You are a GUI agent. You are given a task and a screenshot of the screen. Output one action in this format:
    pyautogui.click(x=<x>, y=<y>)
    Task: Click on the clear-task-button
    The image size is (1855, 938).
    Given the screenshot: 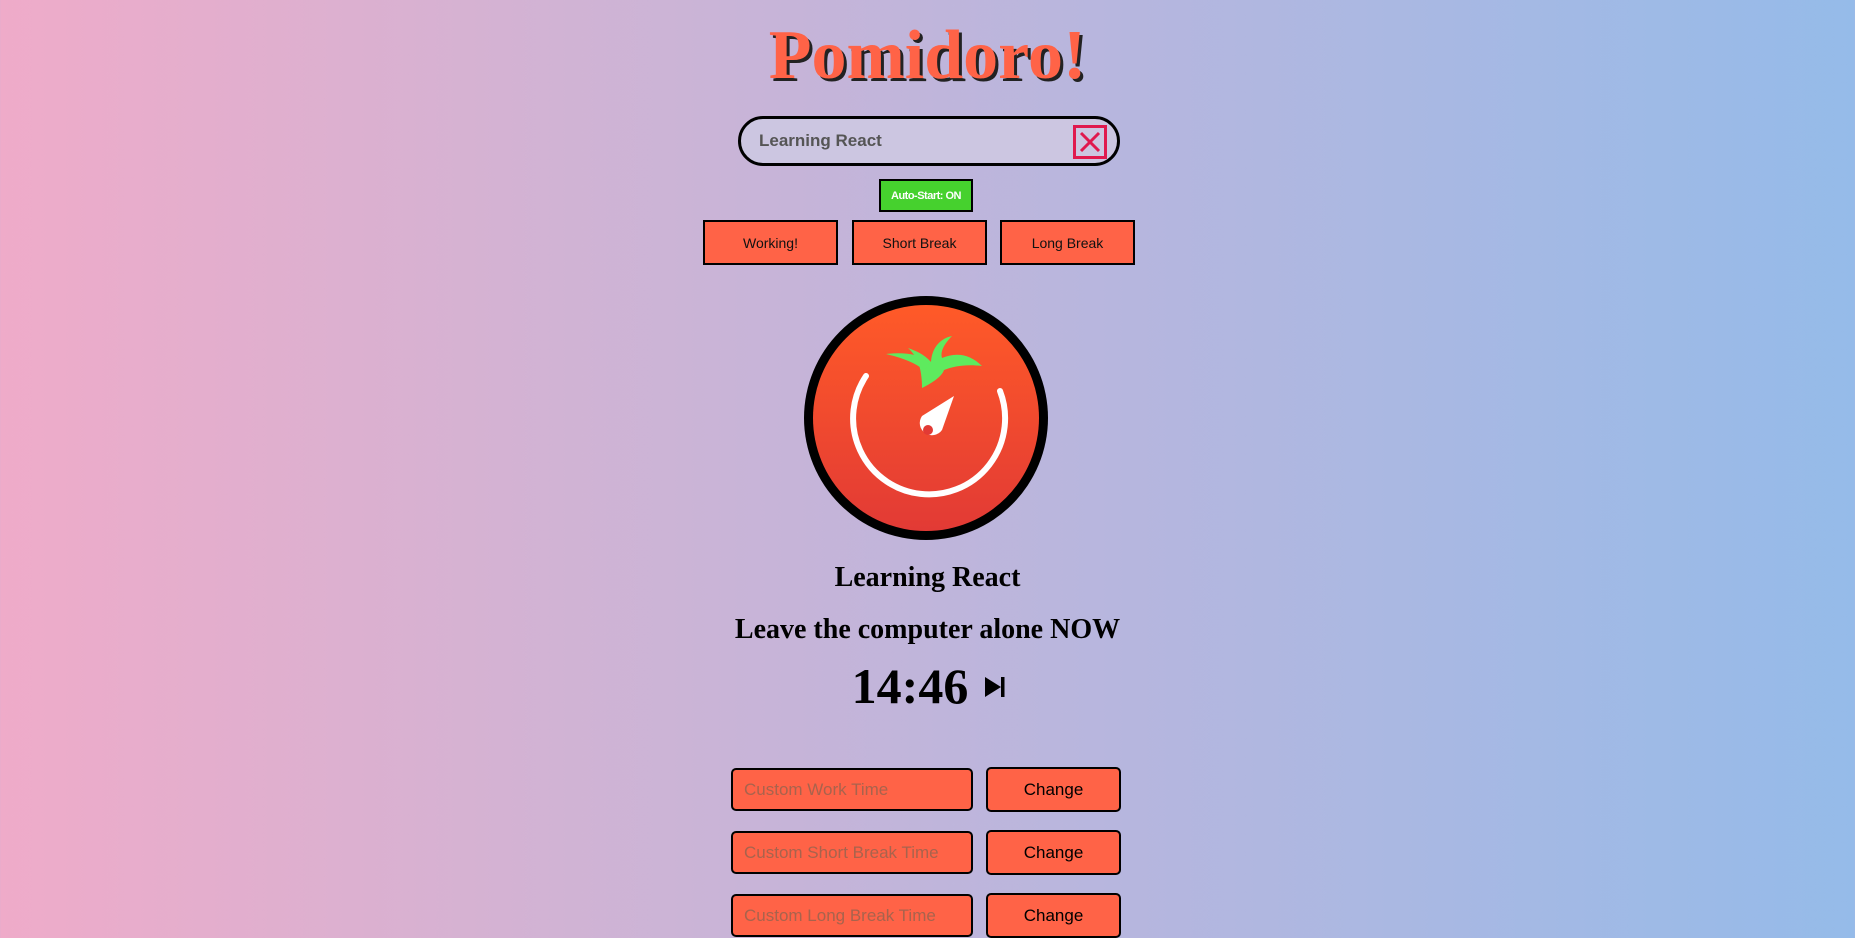 What is the action you would take?
    pyautogui.click(x=1090, y=142)
    